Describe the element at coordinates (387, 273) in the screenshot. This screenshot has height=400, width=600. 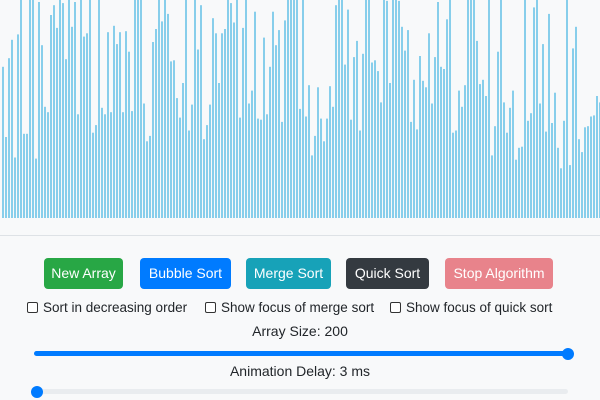
I see `quick-sort-button: Quick Sort` at that location.